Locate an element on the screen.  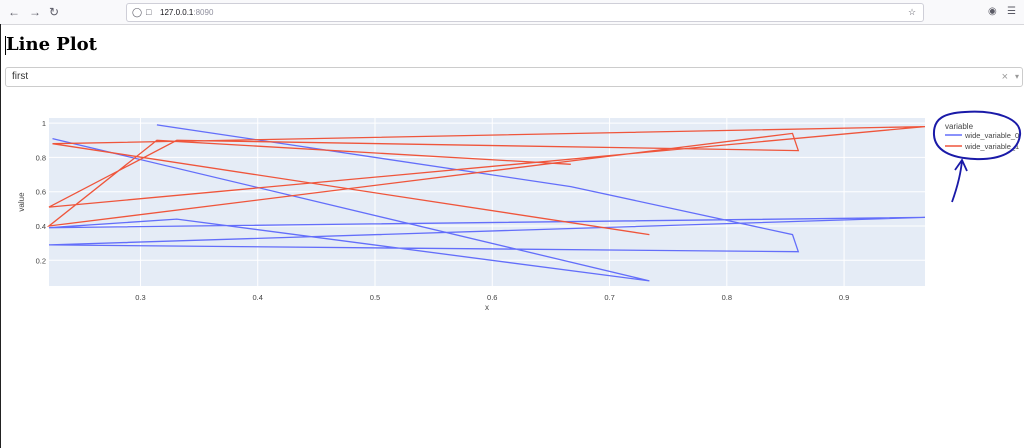
hamburger-menu-icon: ☰ is located at coordinates (1011, 12).